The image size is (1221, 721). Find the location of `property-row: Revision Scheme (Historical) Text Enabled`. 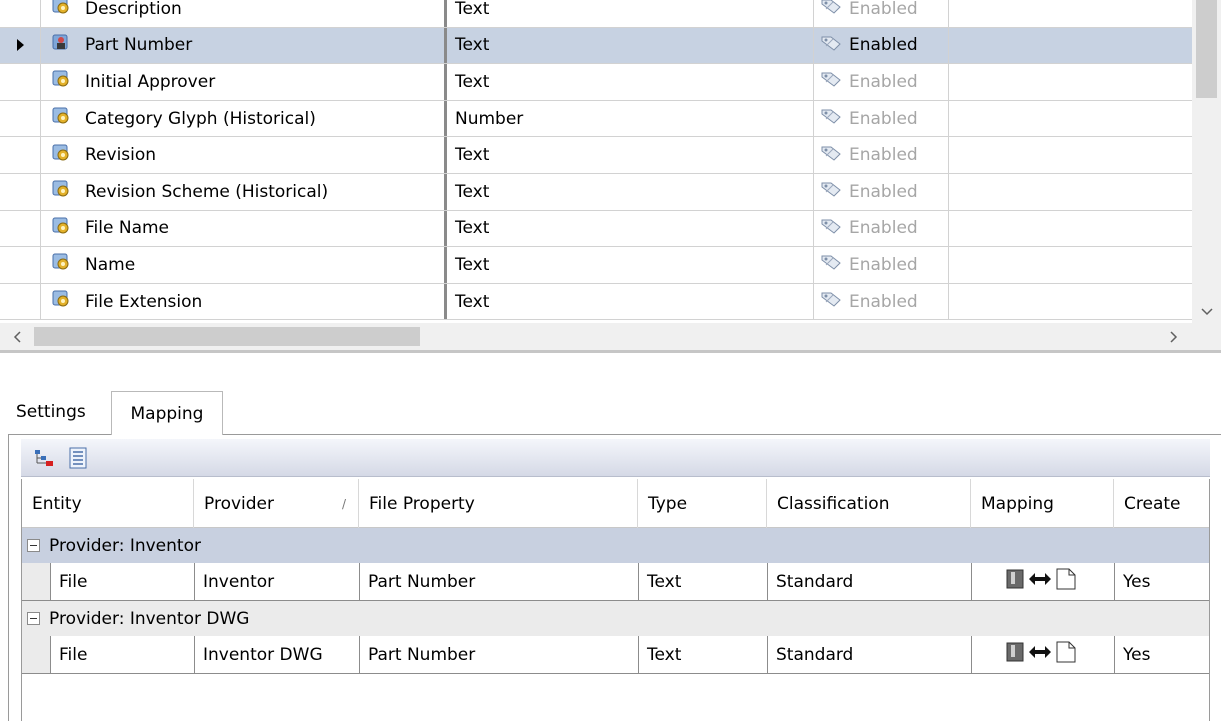

property-row: Revision Scheme (Historical) Text Enabled is located at coordinates (596, 192).